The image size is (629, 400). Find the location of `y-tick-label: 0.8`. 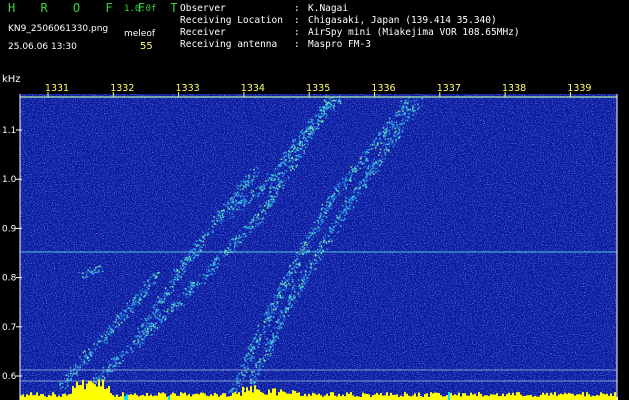

y-tick-label: 0.8 is located at coordinates (9, 279).